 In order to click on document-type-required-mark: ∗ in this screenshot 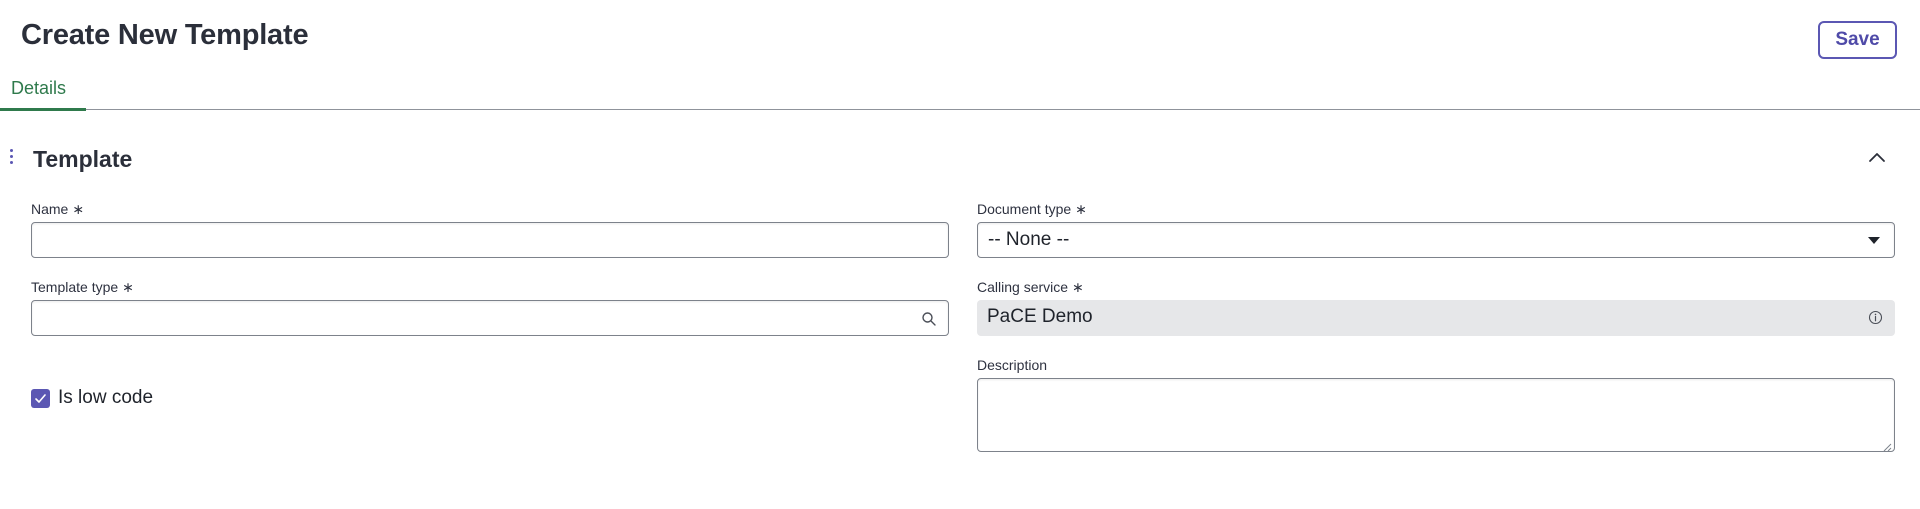, I will do `click(1081, 209)`.